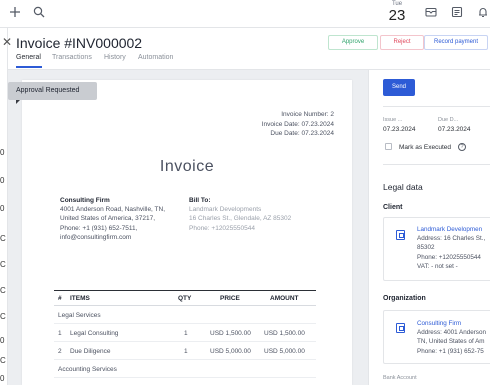 Image resolution: width=490 pixels, height=385 pixels. Describe the element at coordinates (483, 13) in the screenshot. I see `bell-icon` at that location.